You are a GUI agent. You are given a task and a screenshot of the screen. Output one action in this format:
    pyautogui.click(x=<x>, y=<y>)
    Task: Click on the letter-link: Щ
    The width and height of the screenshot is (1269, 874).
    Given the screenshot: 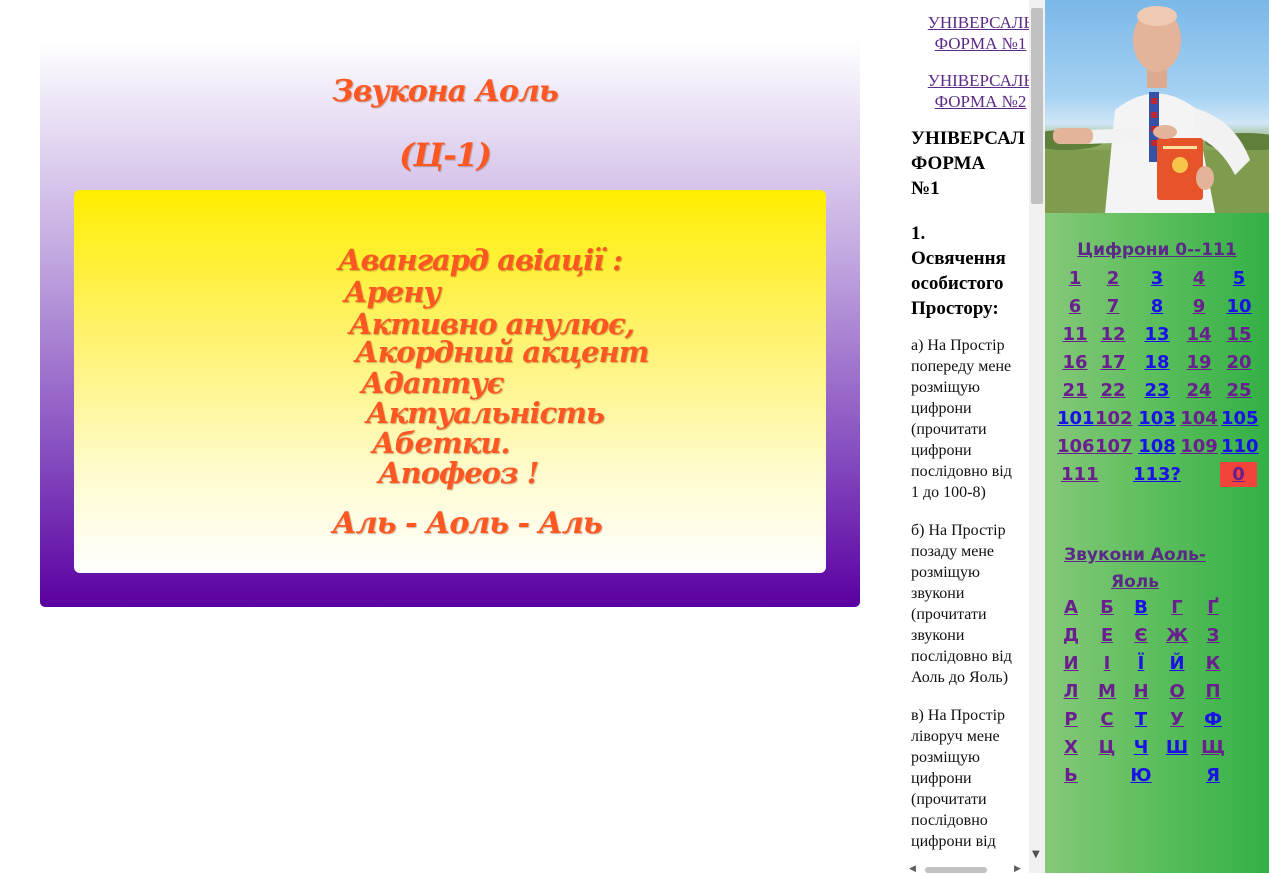 What is the action you would take?
    pyautogui.click(x=1213, y=748)
    